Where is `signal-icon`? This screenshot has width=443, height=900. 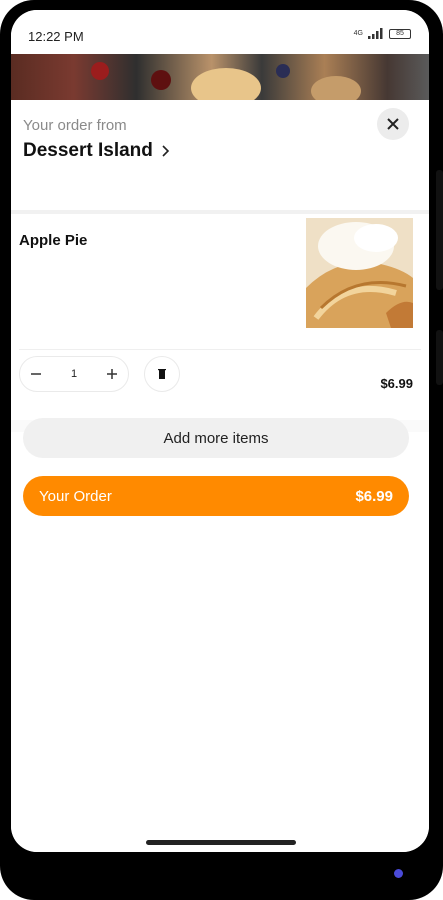 signal-icon is located at coordinates (375, 33).